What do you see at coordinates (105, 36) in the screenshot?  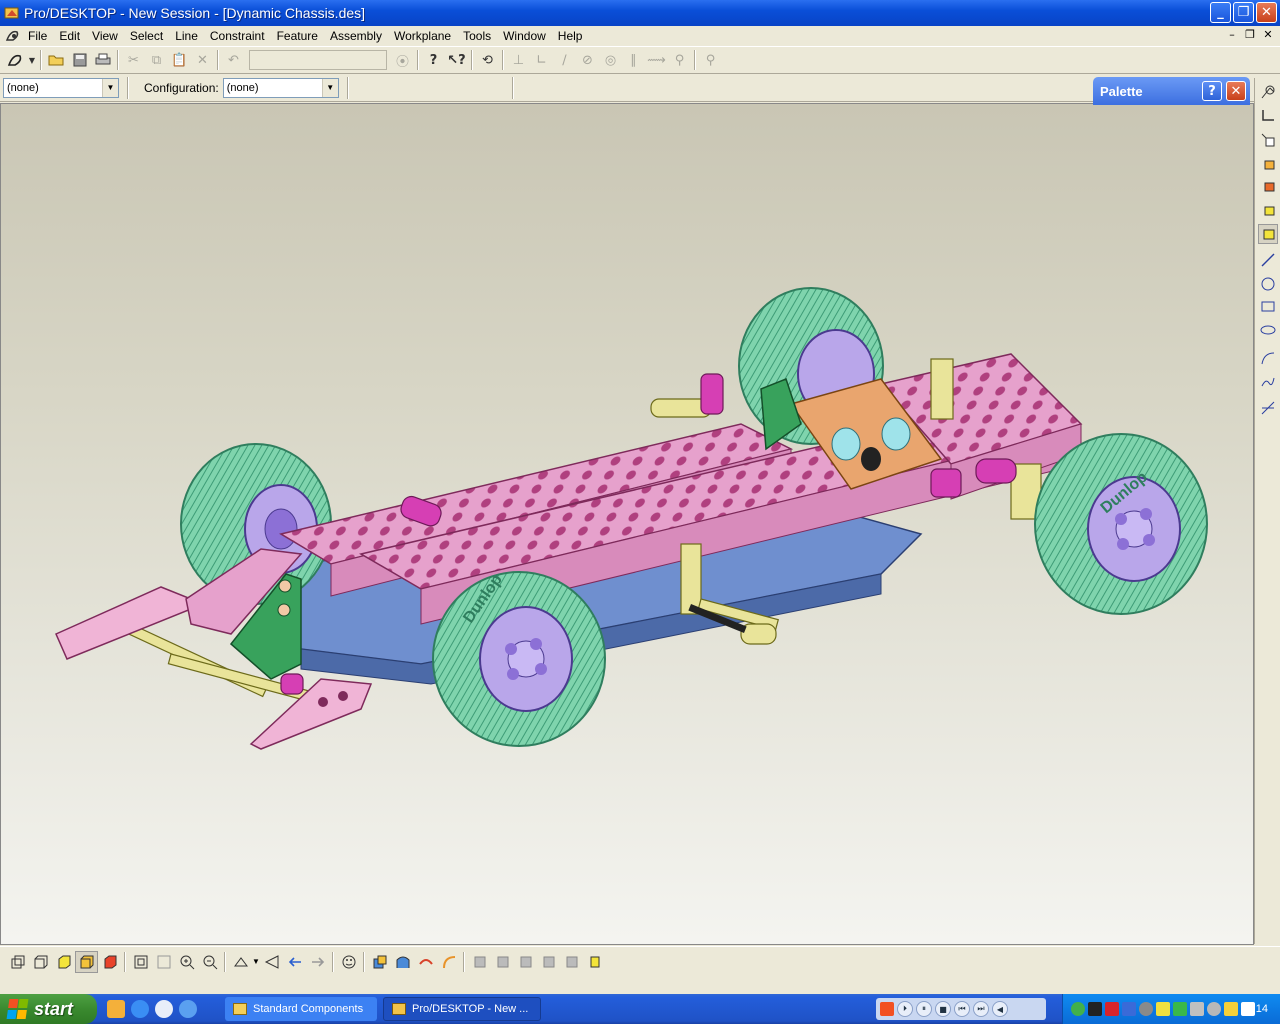 I see `menu-view: View` at bounding box center [105, 36].